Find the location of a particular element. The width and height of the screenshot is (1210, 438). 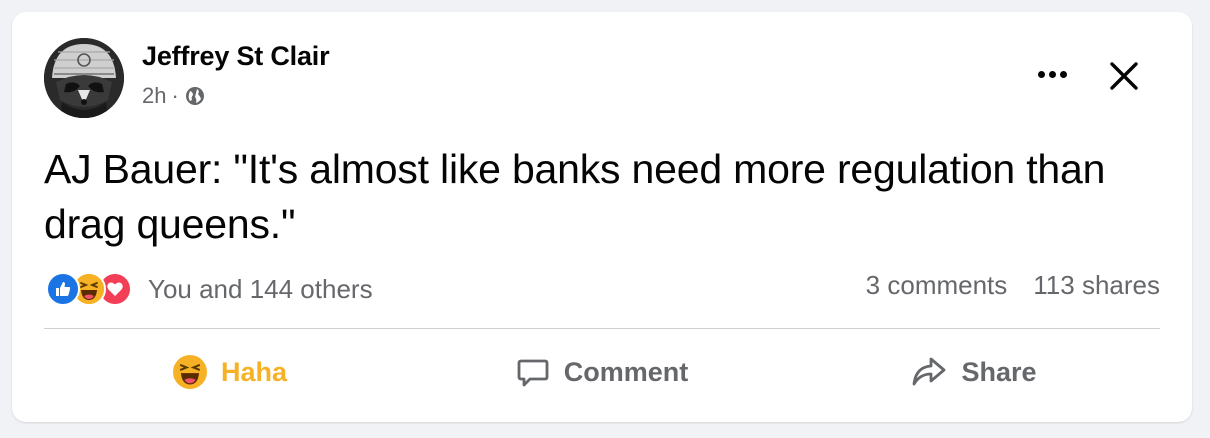

haha-label: Haha is located at coordinates (254, 371).